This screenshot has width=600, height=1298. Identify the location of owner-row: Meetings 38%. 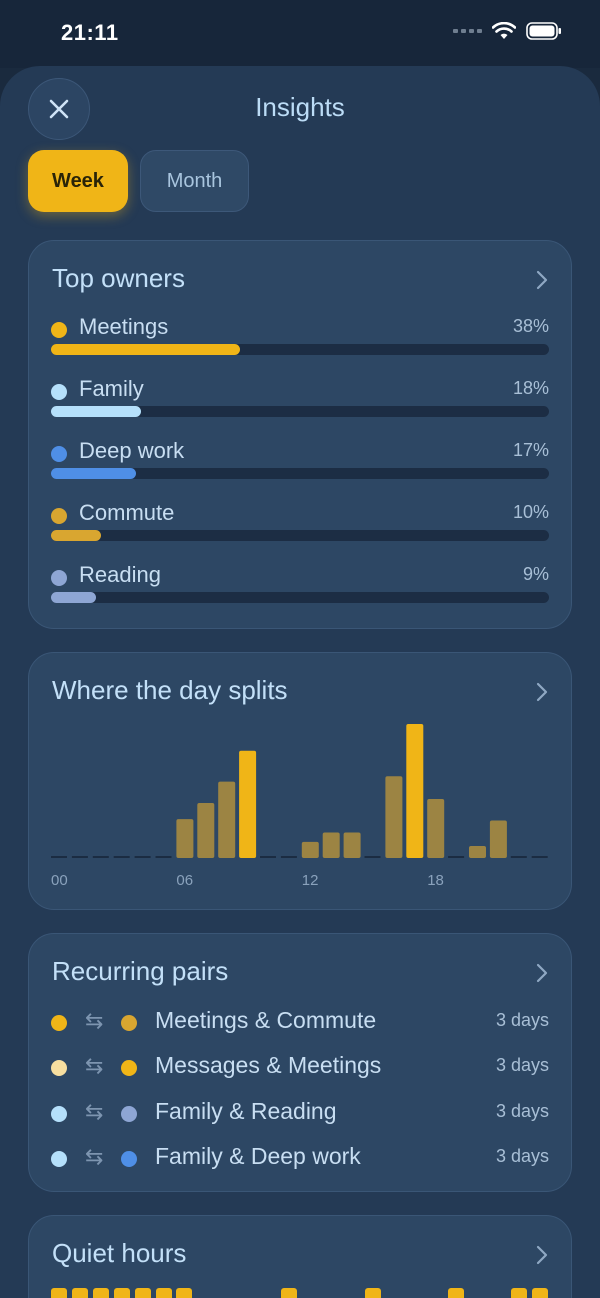
(300, 344).